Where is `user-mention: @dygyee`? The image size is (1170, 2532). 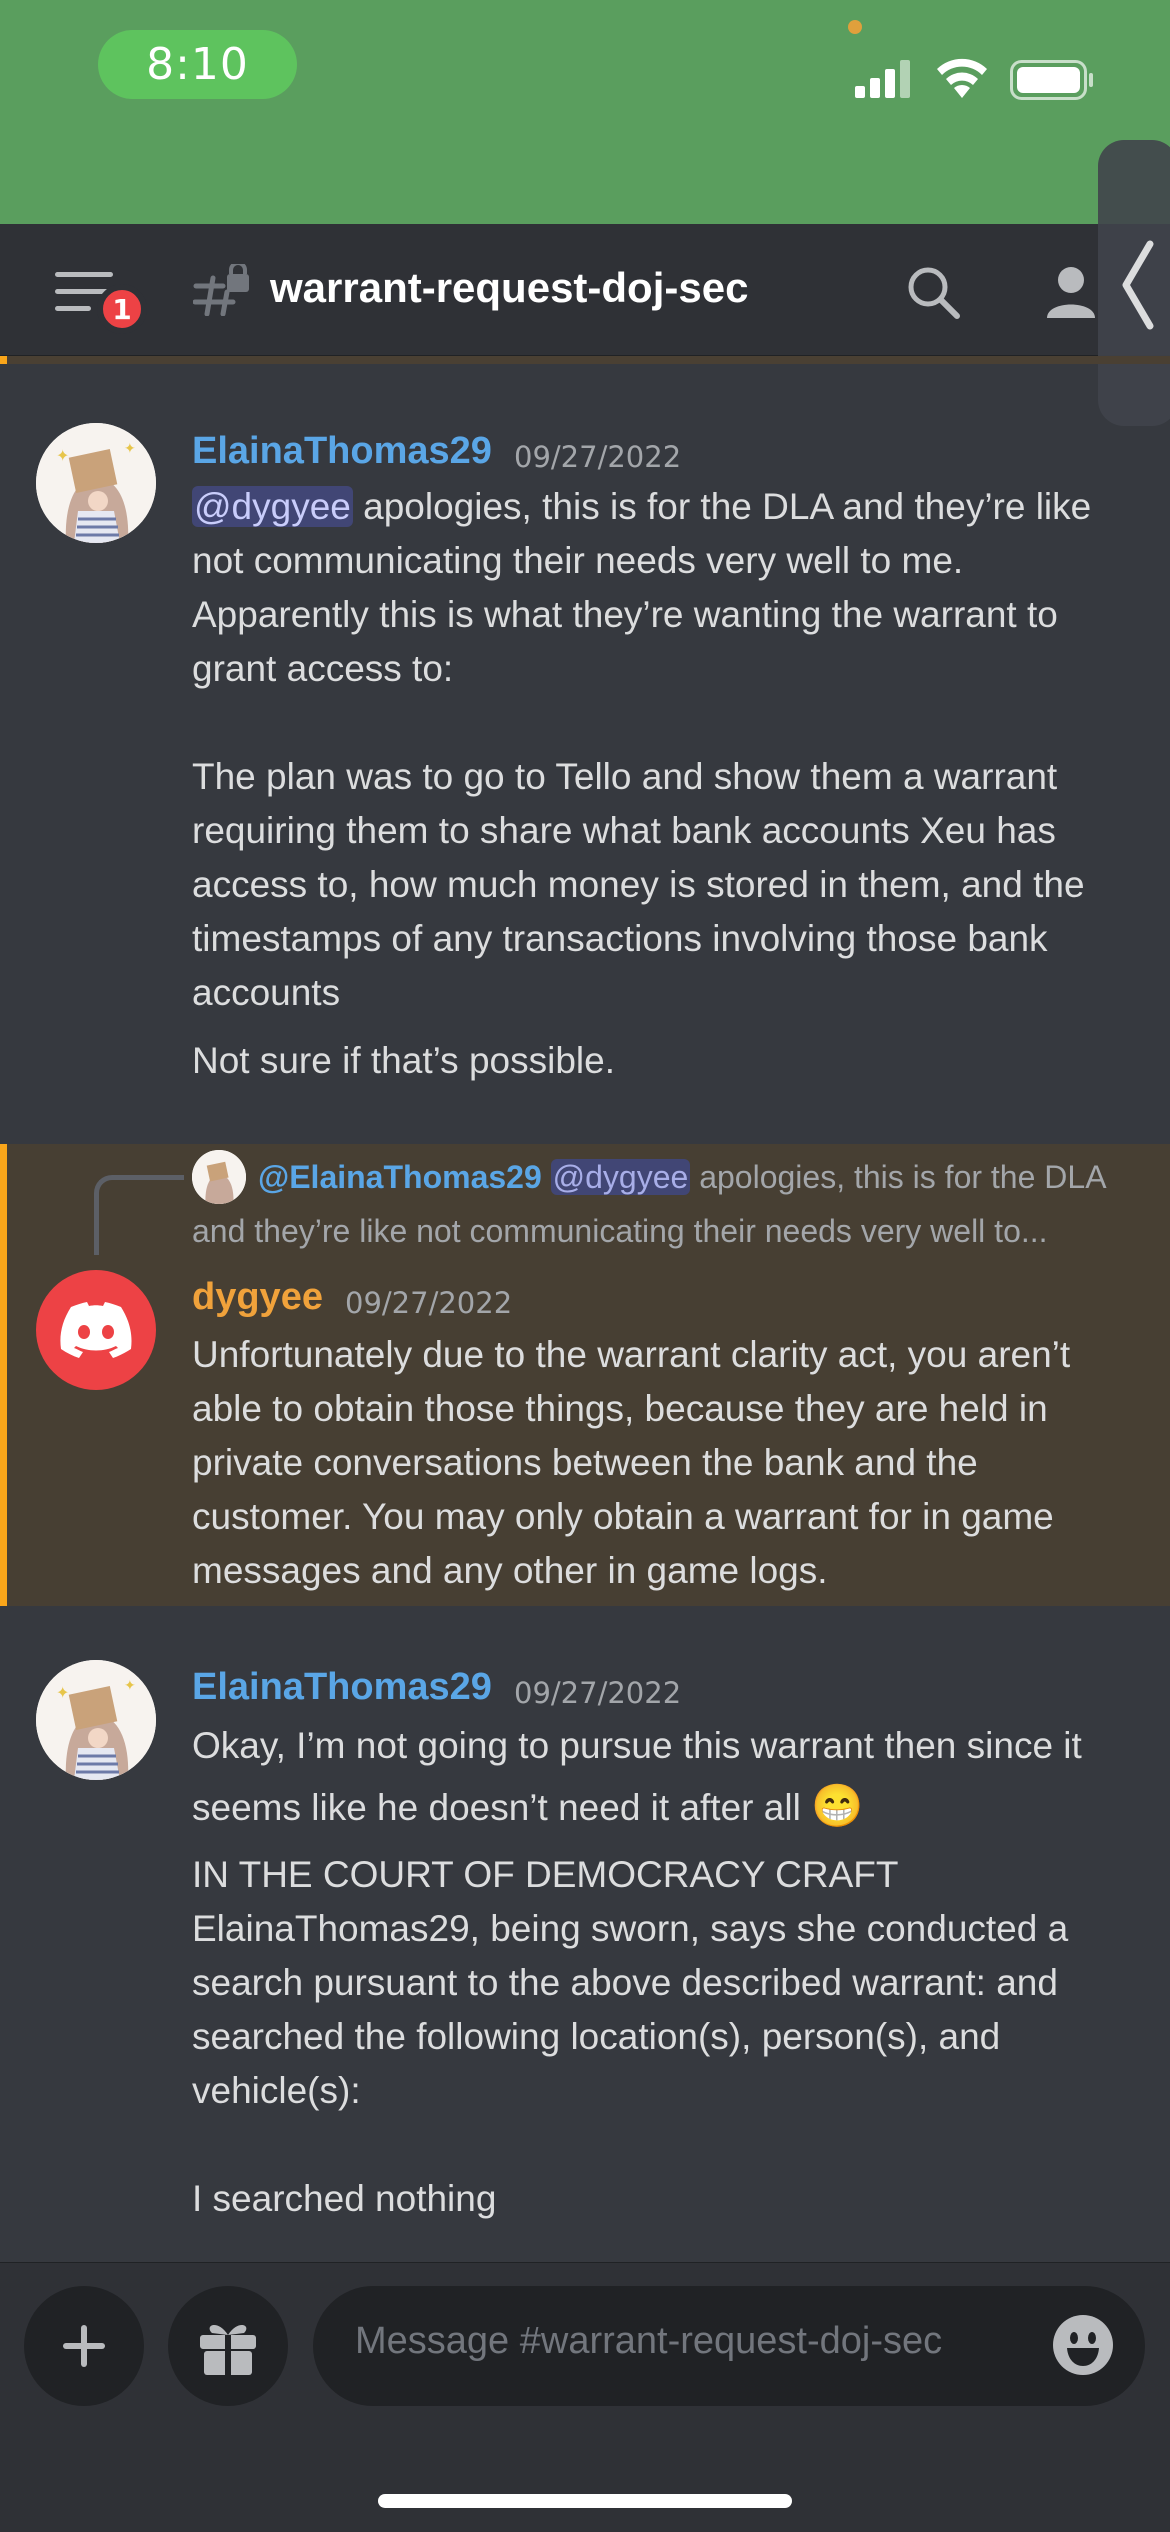 user-mention: @dygyee is located at coordinates (272, 506).